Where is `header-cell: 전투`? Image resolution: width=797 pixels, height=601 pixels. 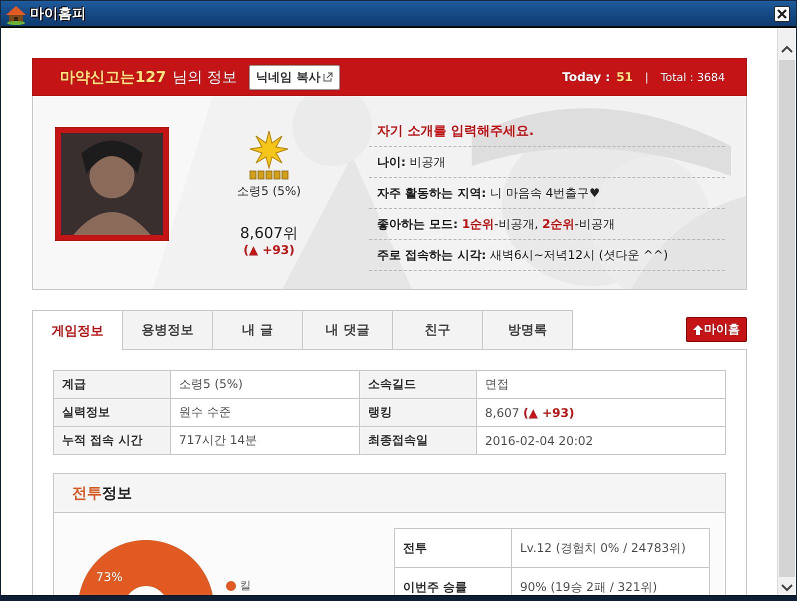
header-cell: 전투 is located at coordinates (453, 548).